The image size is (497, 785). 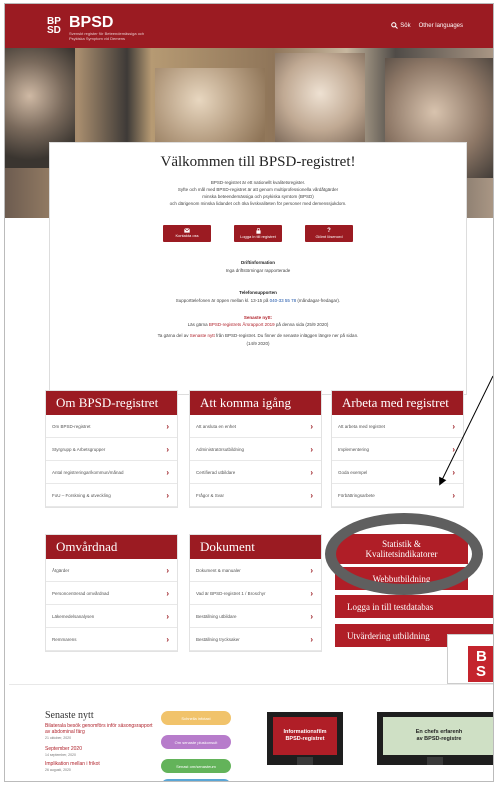 I want to click on video-thumbnail: En chefs erfarenh av BPSD-registre, so click(x=435, y=738).